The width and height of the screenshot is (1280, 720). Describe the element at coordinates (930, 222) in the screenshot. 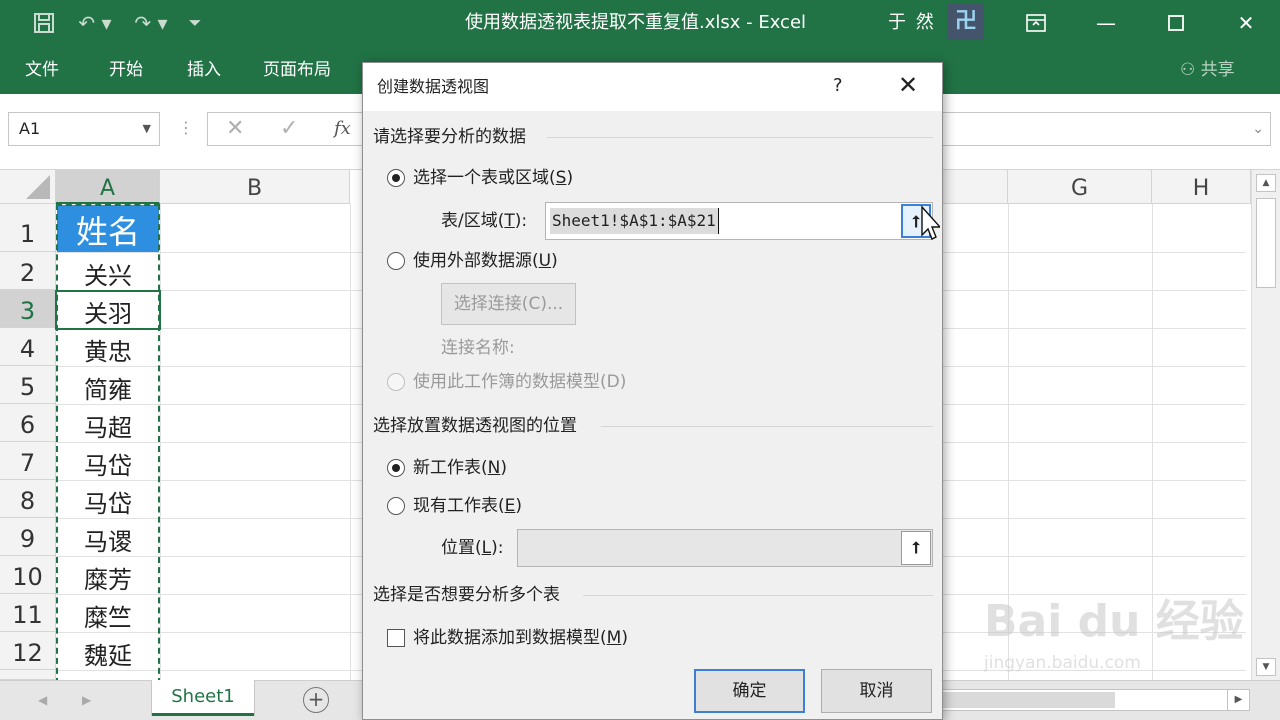

I see `mouse-pointer-icon` at that location.